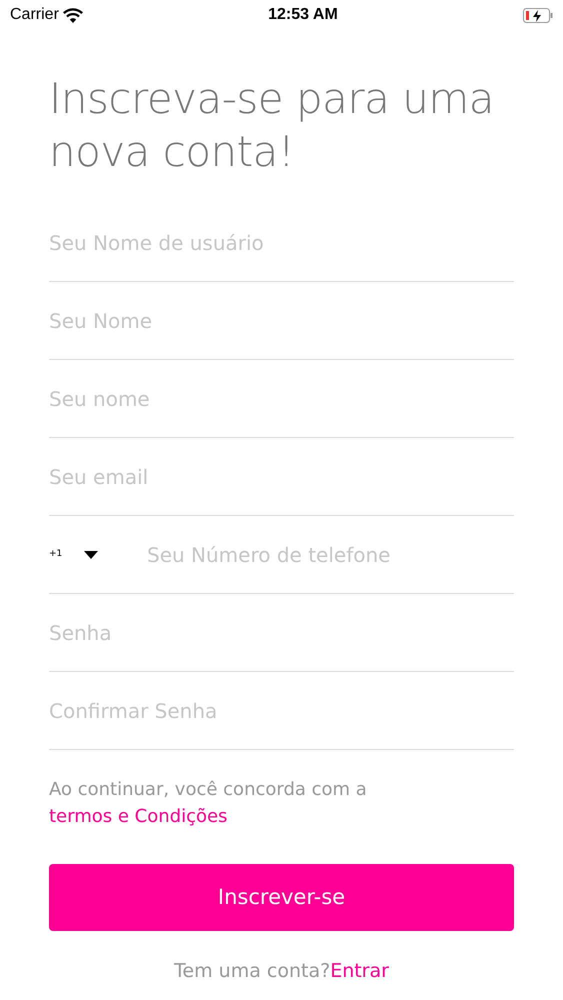 This screenshot has height=1000, width=563. I want to click on signup-button: Inscrever-se, so click(281, 897).